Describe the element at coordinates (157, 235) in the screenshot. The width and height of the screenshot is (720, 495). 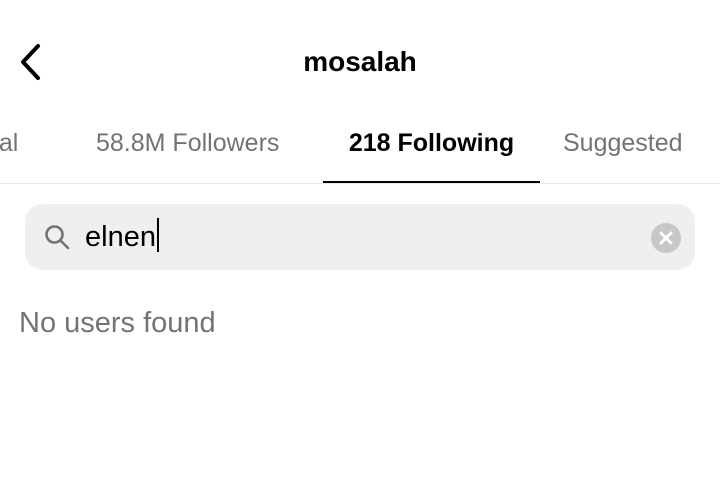
I see `text-caret` at that location.